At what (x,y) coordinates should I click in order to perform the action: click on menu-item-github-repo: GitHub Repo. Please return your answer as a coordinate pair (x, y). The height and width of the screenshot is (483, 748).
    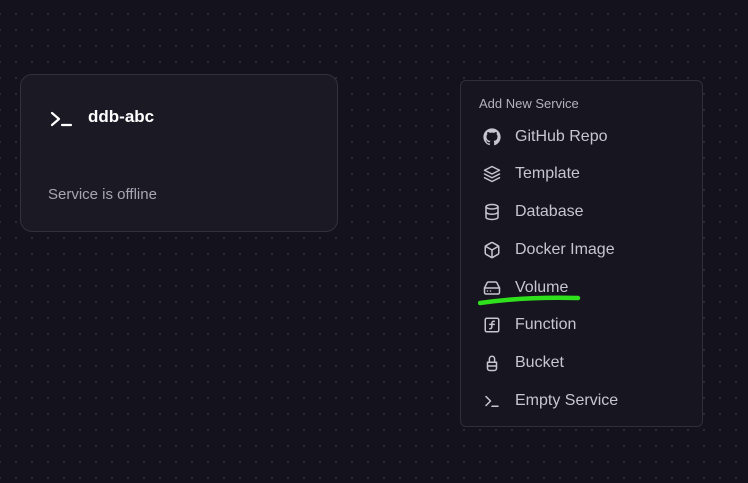
    Looking at the image, I should click on (581, 137).